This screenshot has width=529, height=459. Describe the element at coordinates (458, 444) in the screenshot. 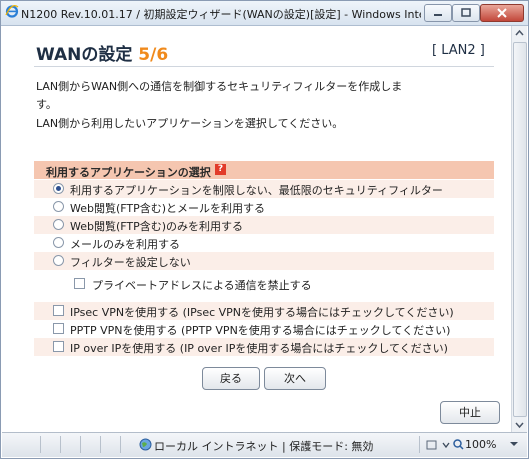

I see `zoom-icon` at that location.